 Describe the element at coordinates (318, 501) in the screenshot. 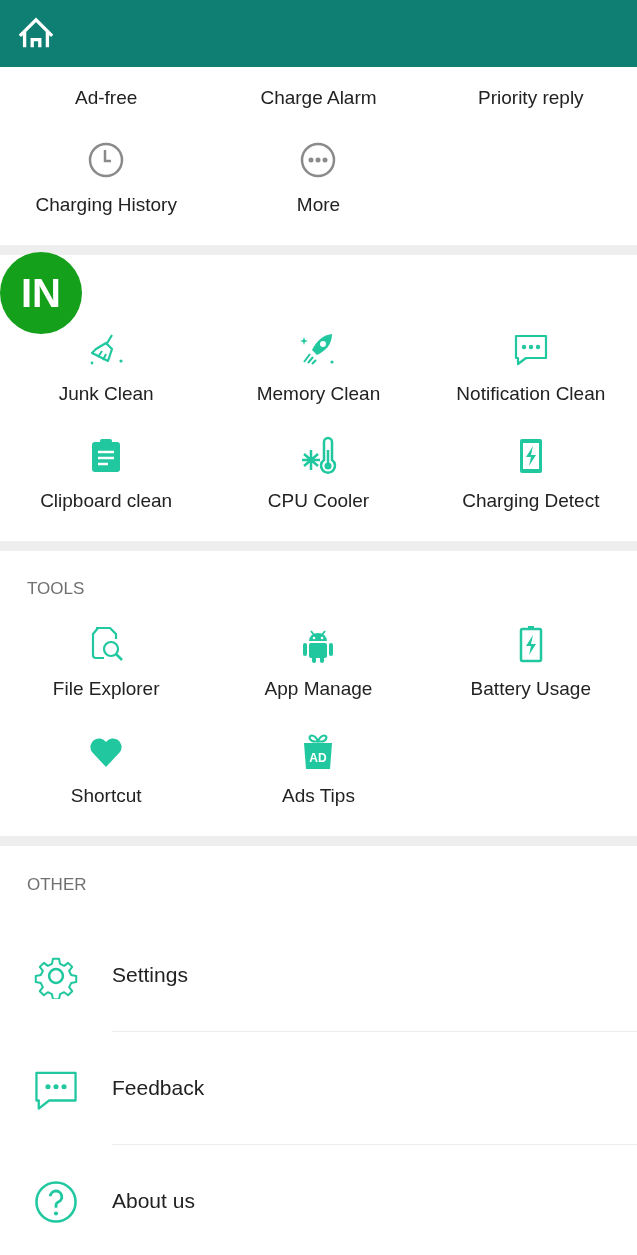

I see `feature-item: CPU Cooler` at that location.